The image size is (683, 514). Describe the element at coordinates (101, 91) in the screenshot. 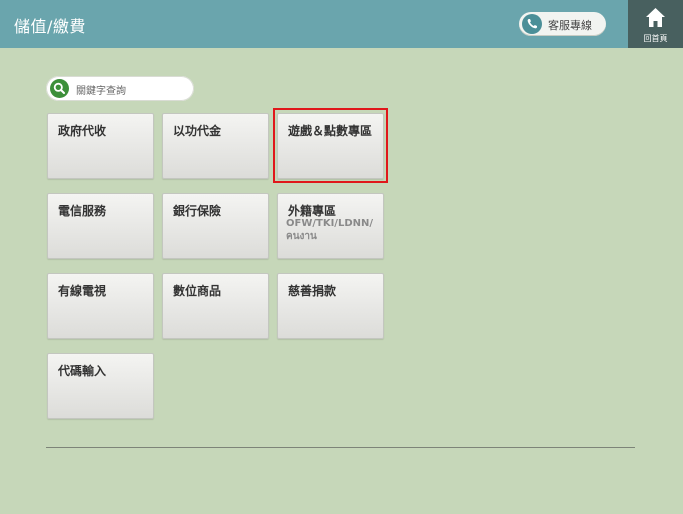

I see `search-placeholder: 關鍵字查詢` at that location.